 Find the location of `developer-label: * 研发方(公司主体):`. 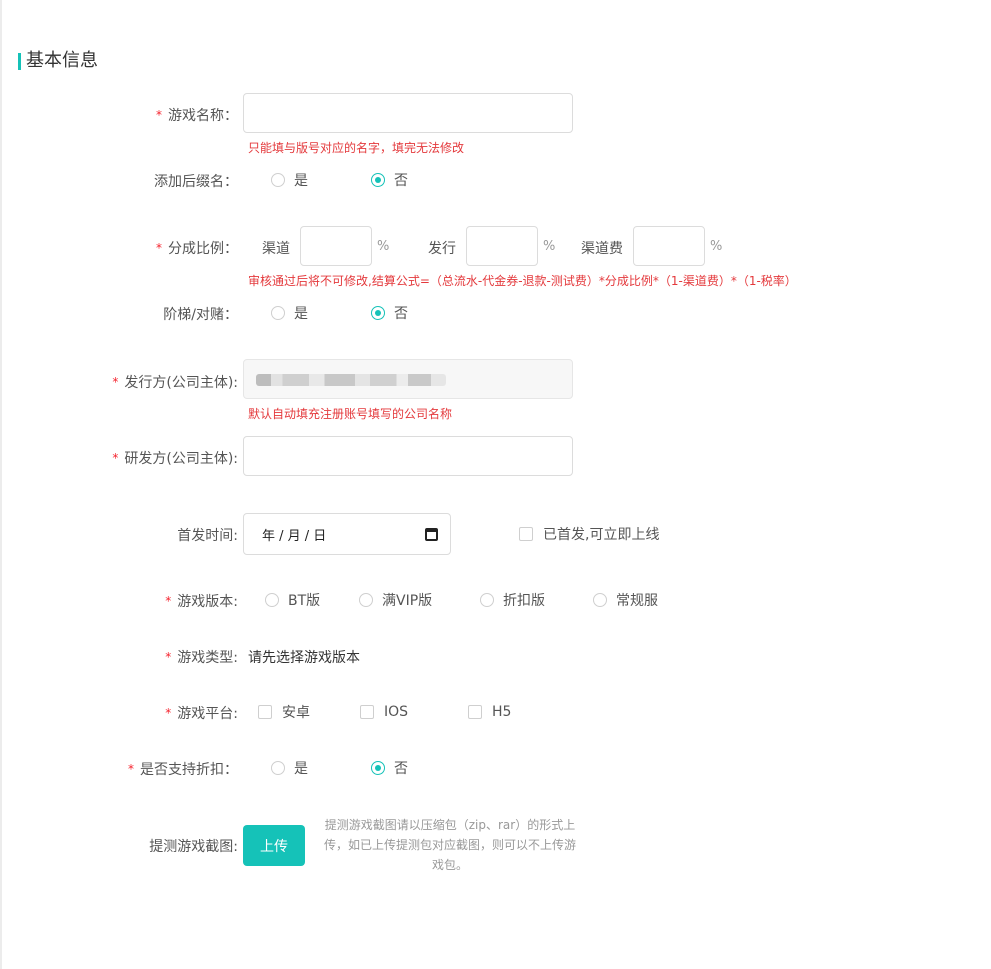

developer-label: * 研发方(公司主体): is located at coordinates (175, 459).